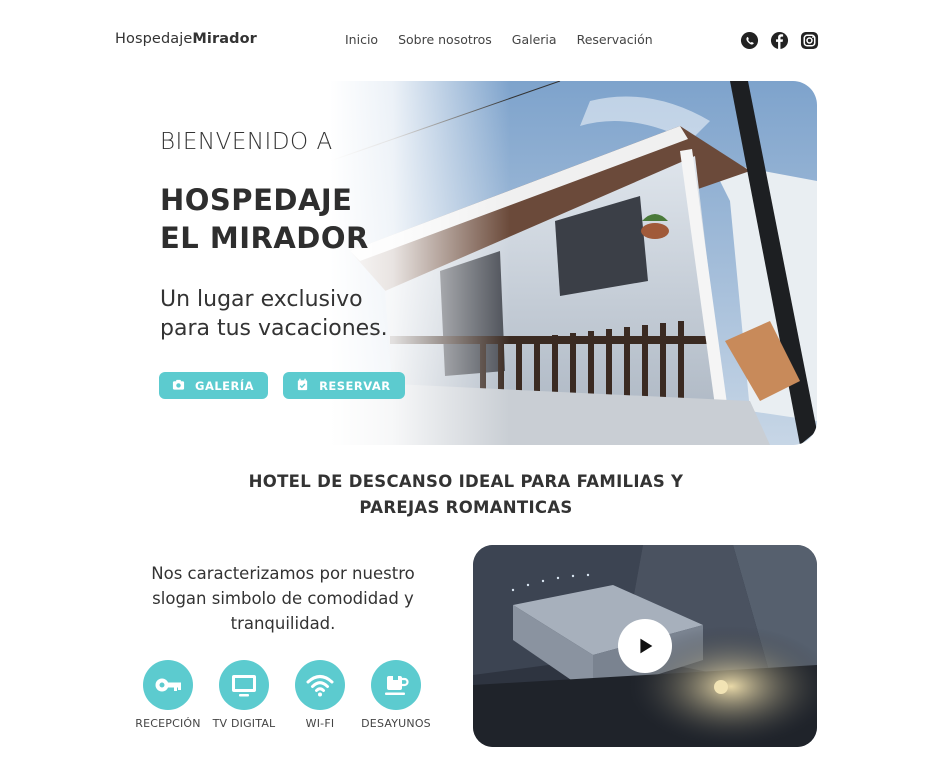 This screenshot has width=932, height=765. I want to click on play-button, so click(645, 646).